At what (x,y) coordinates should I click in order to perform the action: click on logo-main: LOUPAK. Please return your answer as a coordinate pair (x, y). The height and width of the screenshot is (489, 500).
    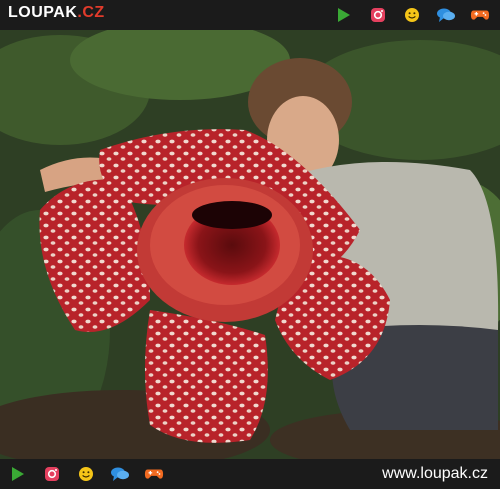
    Looking at the image, I should click on (43, 12).